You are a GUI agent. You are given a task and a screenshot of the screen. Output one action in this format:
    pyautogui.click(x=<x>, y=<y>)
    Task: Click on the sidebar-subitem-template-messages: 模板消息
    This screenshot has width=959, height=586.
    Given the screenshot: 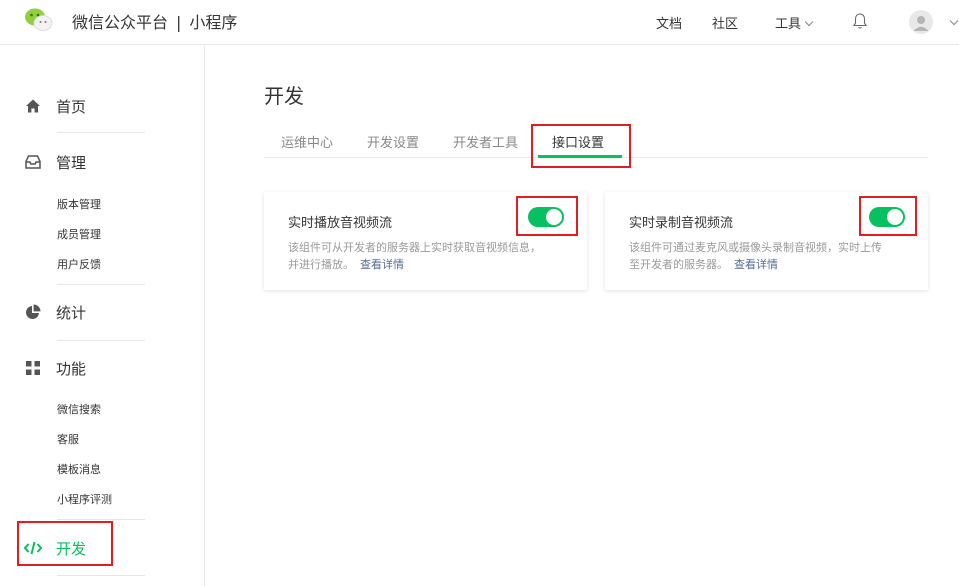 What is the action you would take?
    pyautogui.click(x=79, y=469)
    